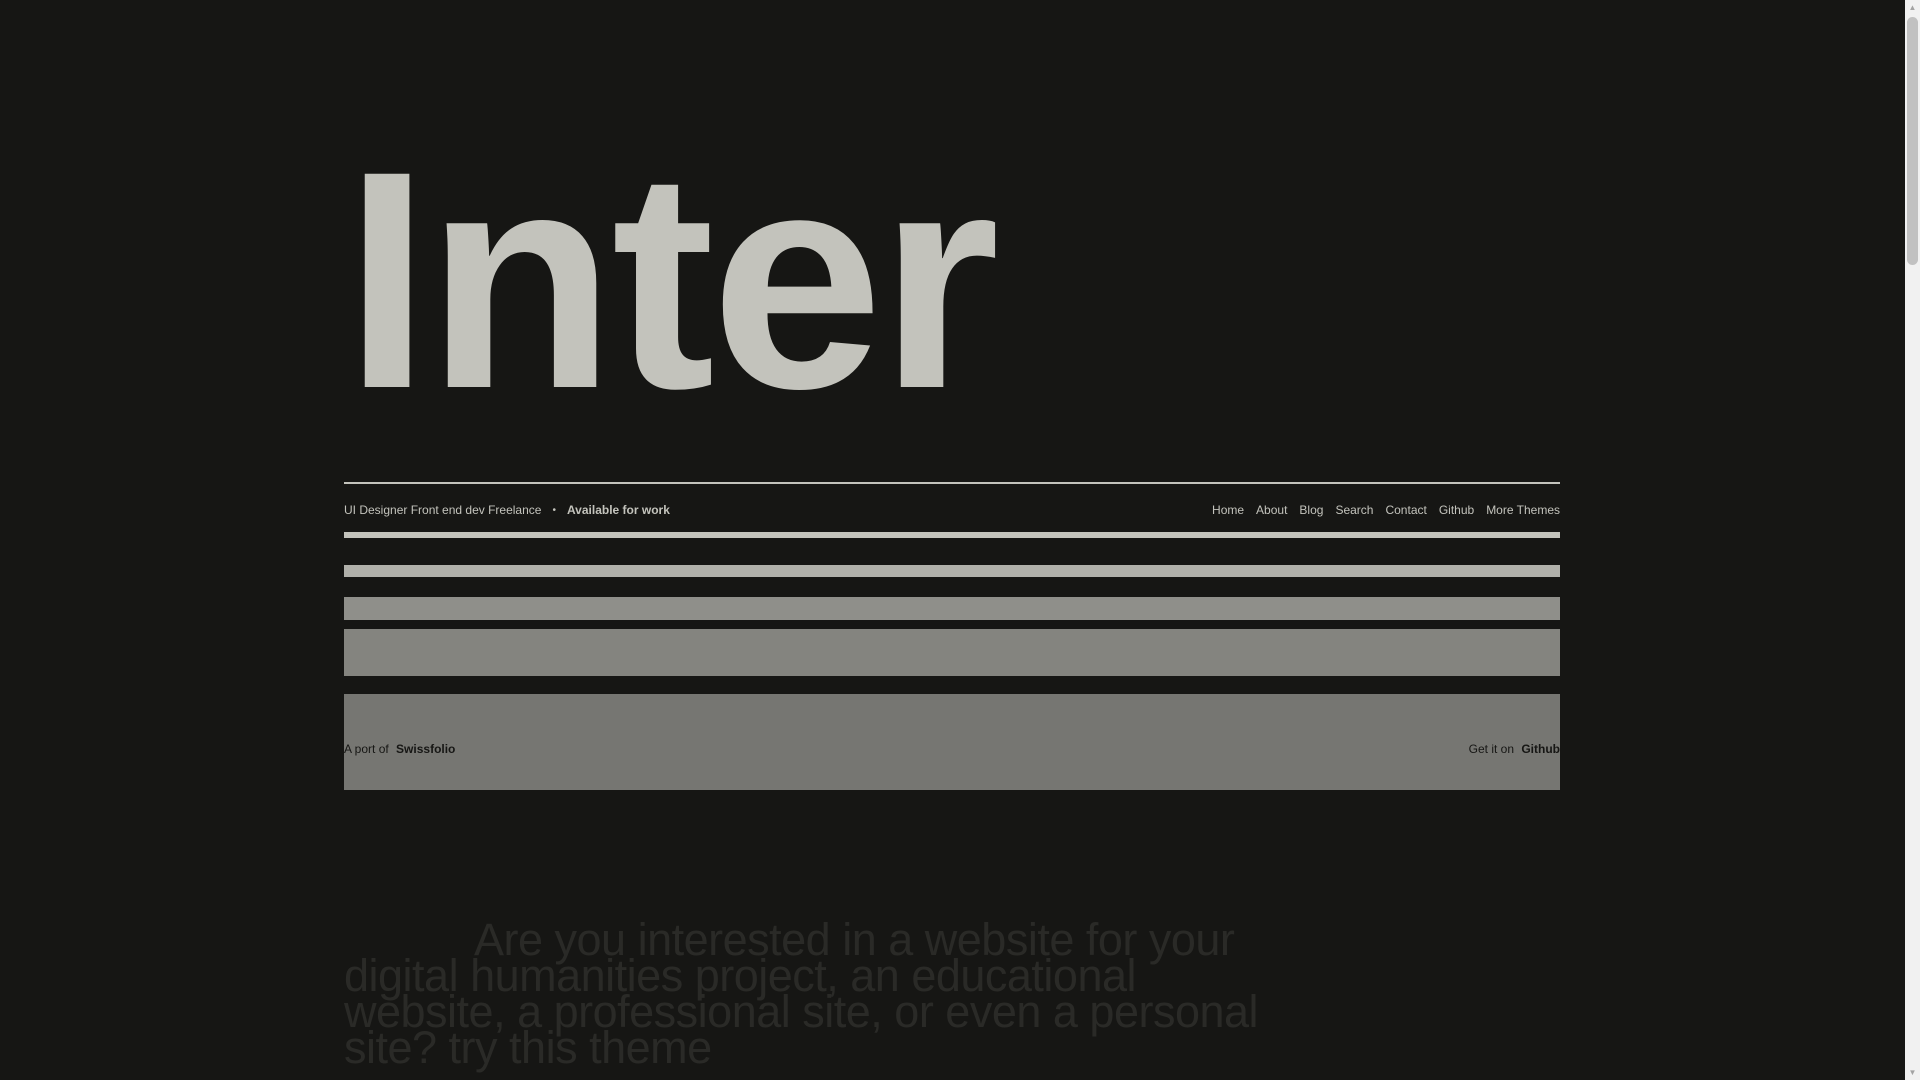 This screenshot has height=1080, width=1920. Describe the element at coordinates (366, 749) in the screenshot. I see `port-prefix: A port of` at that location.